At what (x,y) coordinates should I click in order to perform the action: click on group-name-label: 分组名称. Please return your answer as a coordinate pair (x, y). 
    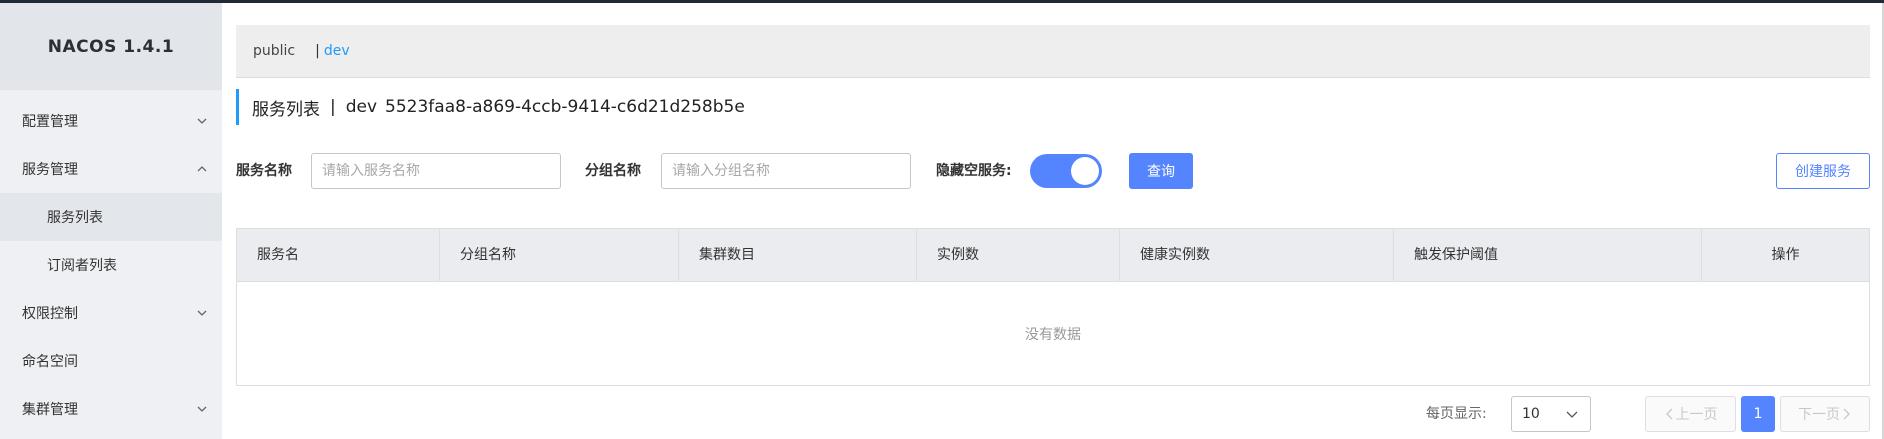
    Looking at the image, I should click on (613, 171).